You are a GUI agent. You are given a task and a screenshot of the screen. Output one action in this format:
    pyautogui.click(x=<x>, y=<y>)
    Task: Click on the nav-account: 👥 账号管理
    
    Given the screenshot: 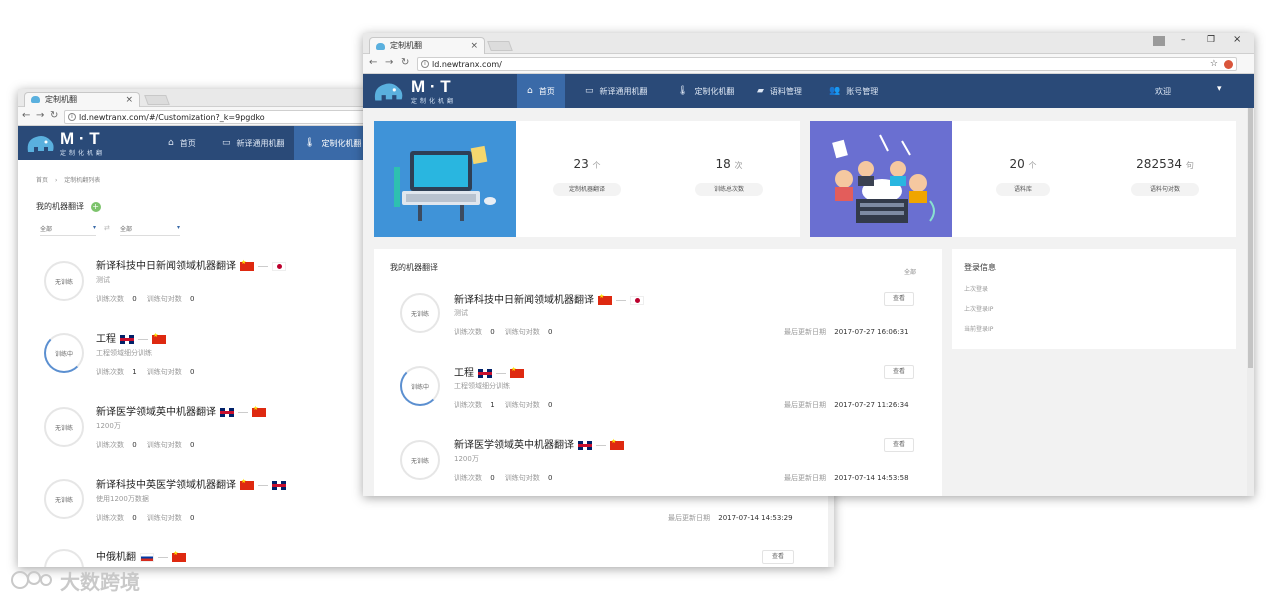 What is the action you would take?
    pyautogui.click(x=853, y=91)
    